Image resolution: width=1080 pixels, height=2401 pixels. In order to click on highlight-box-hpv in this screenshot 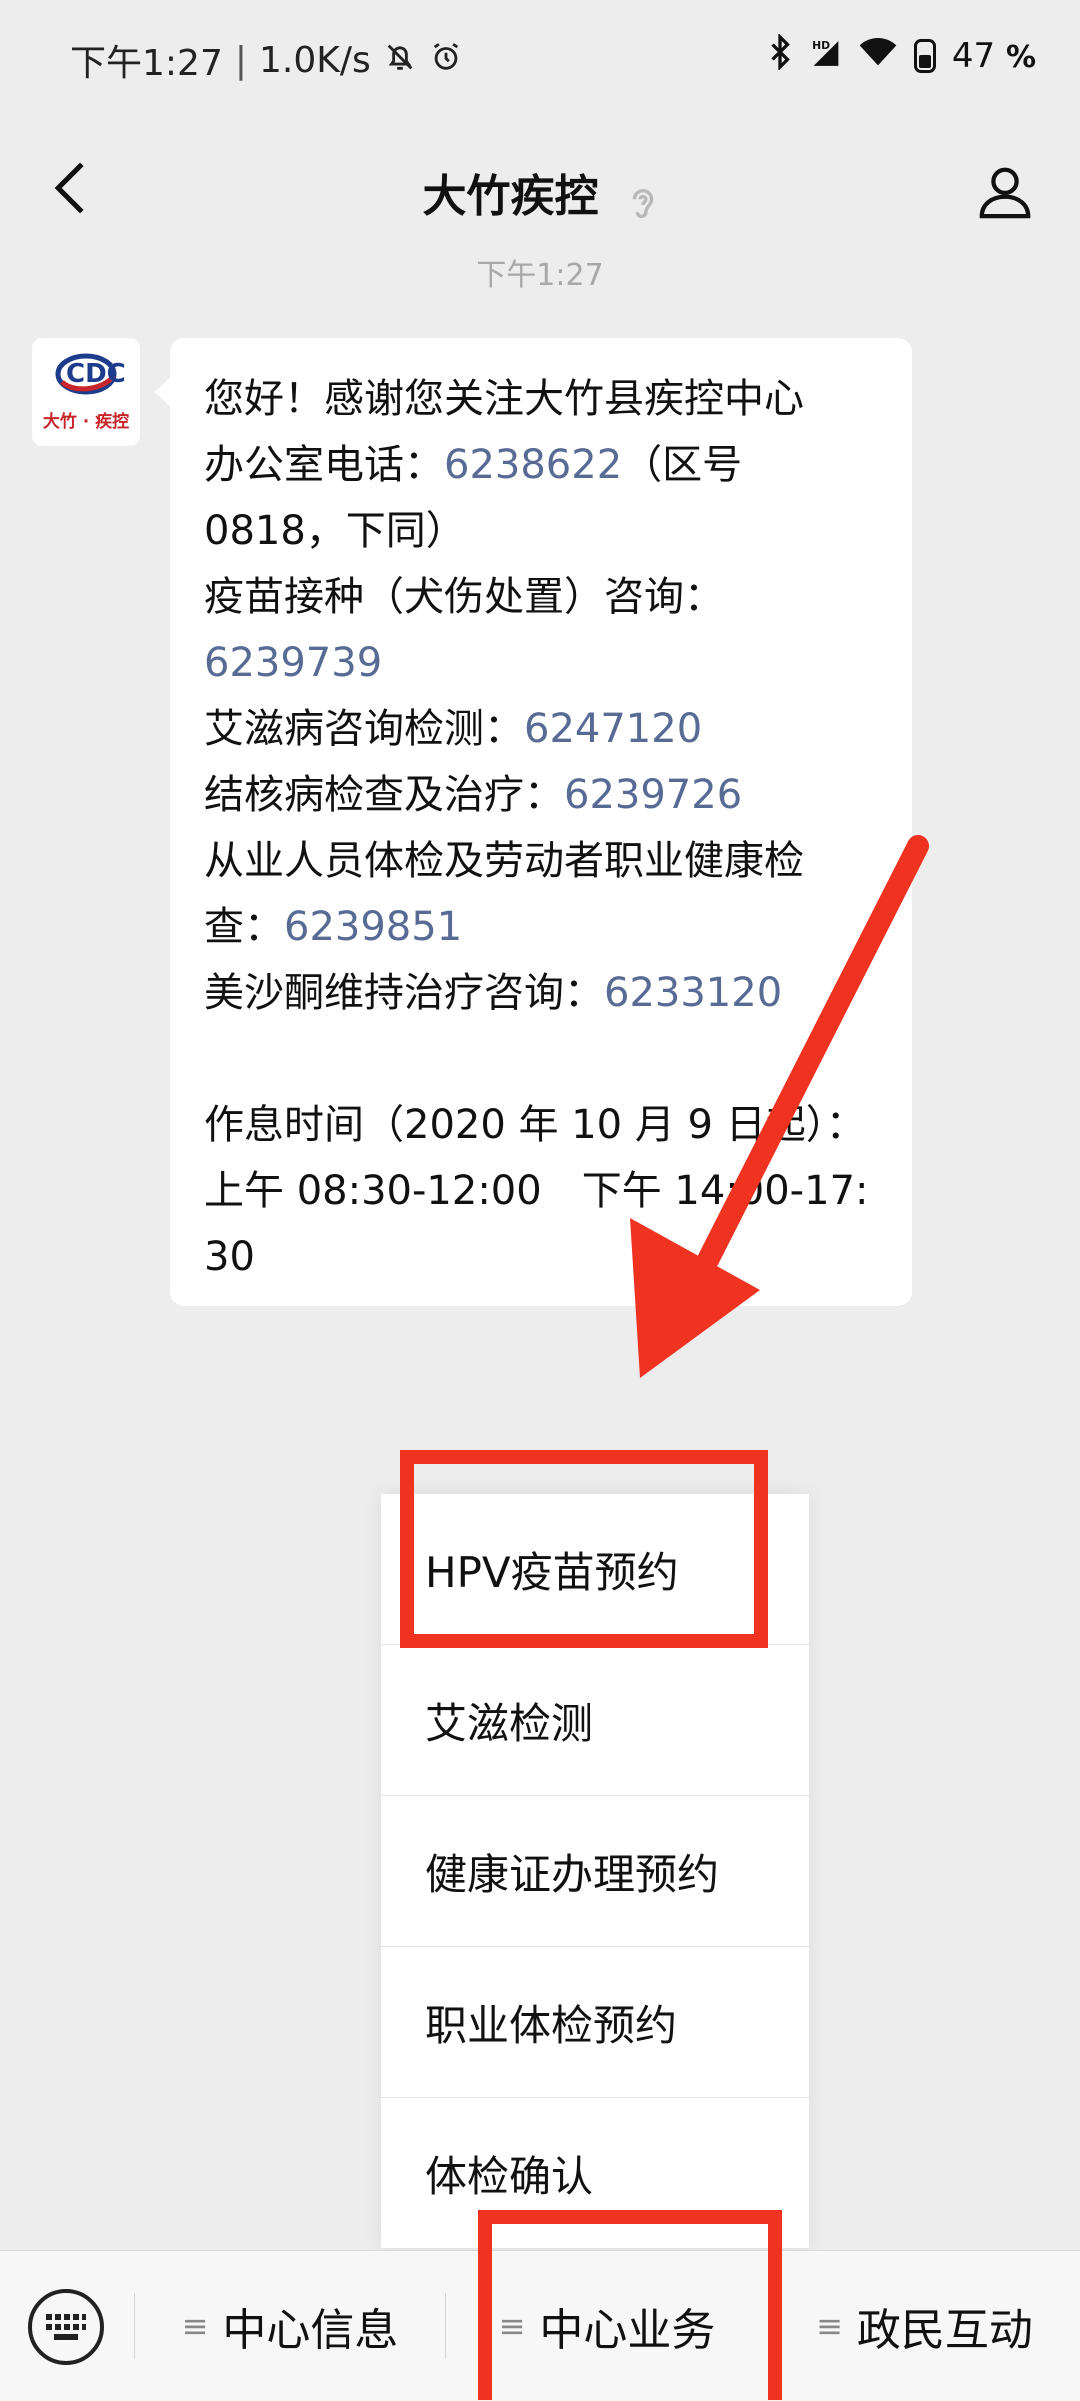, I will do `click(584, 1549)`.